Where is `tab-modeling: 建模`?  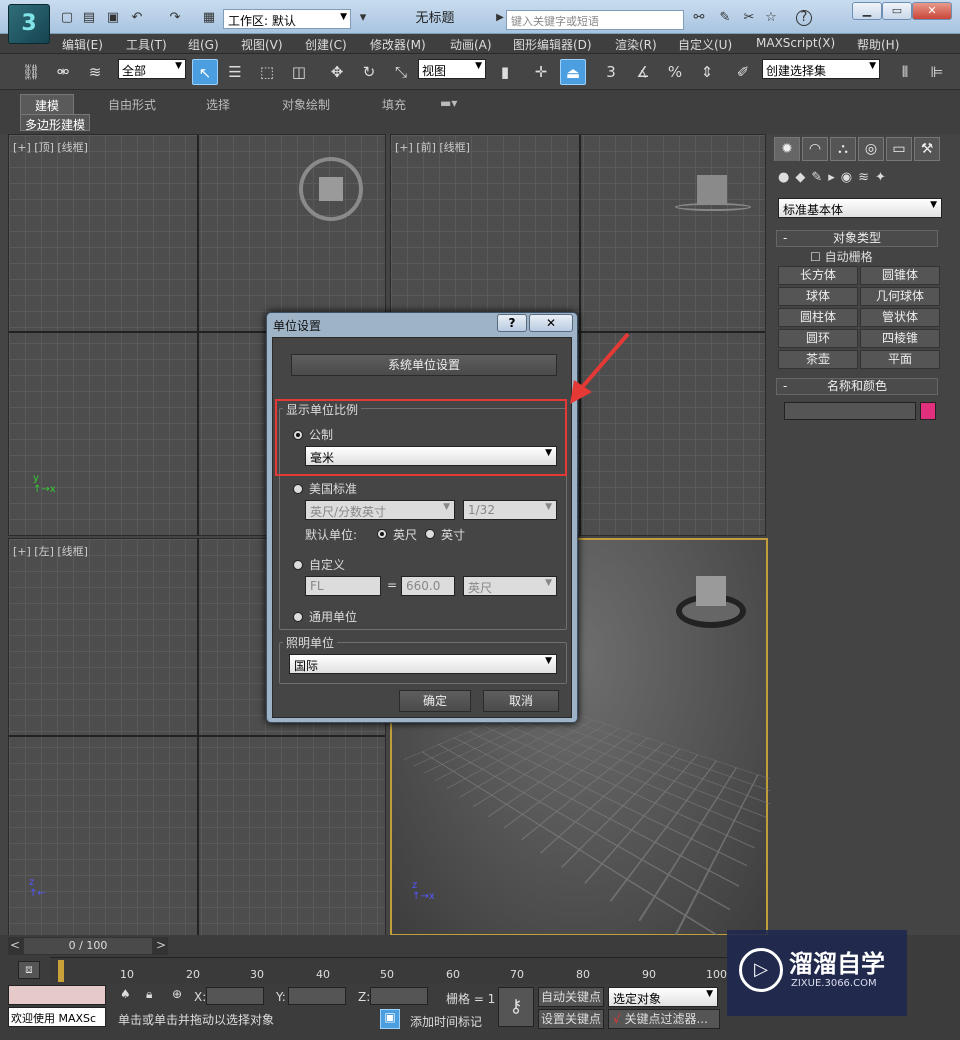
tab-modeling: 建模 is located at coordinates (47, 104).